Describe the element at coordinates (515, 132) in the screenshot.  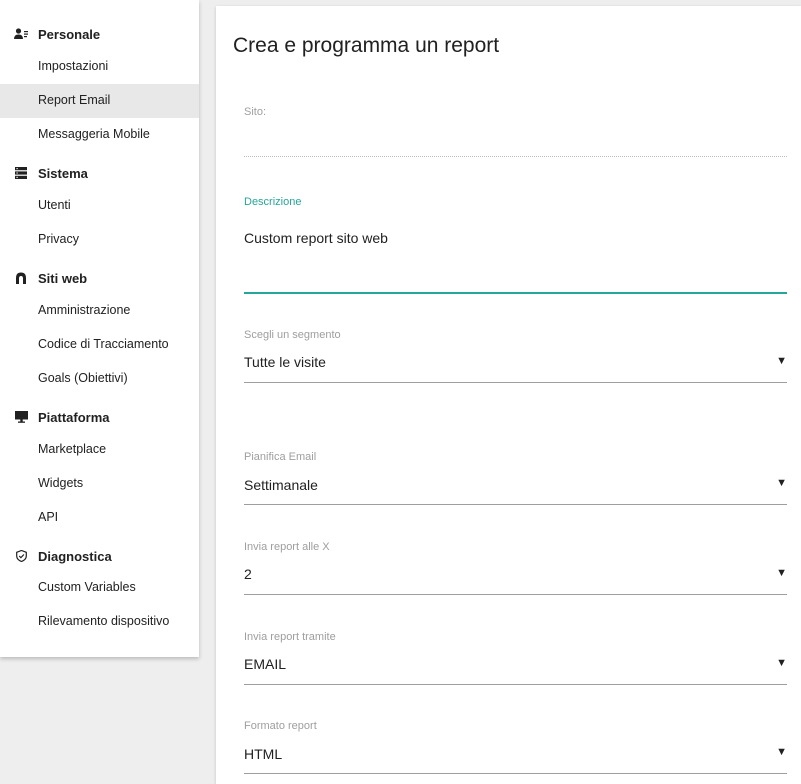
I see `site-field: Sito:` at that location.